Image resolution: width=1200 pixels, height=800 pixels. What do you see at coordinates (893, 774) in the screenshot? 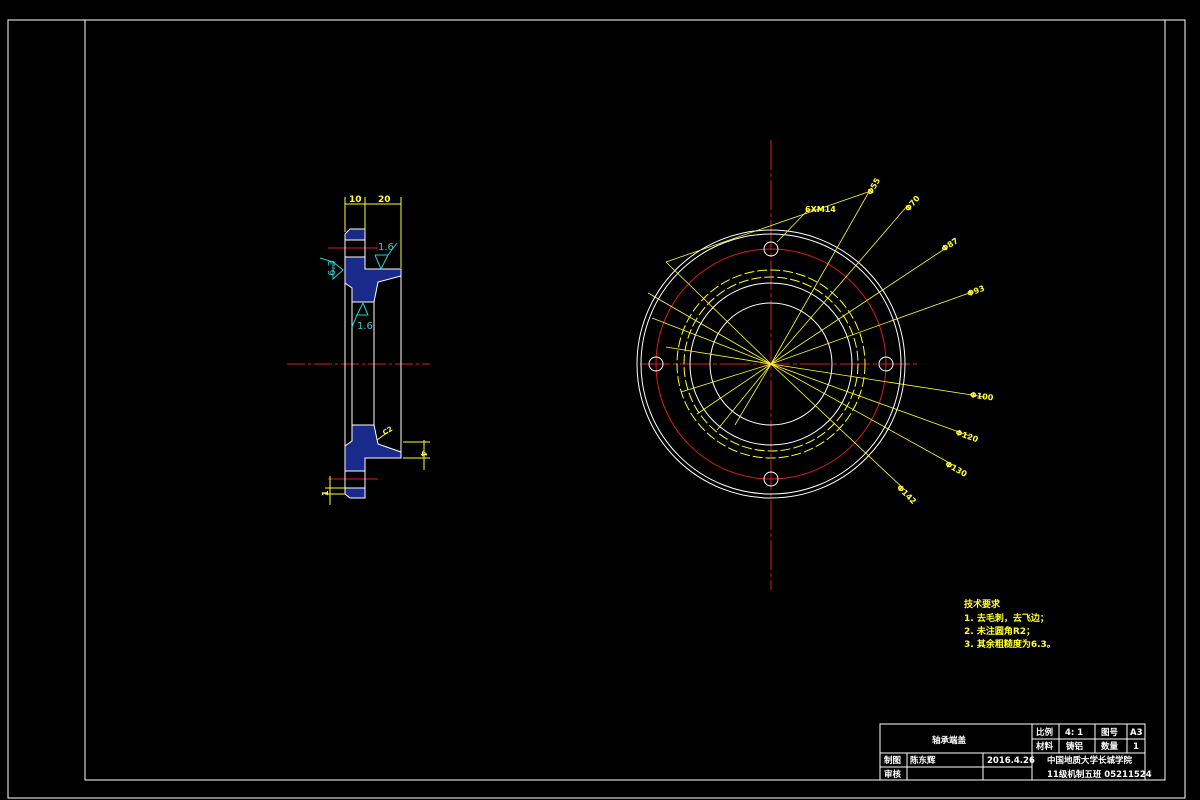
I see `checked-label: 审核` at bounding box center [893, 774].